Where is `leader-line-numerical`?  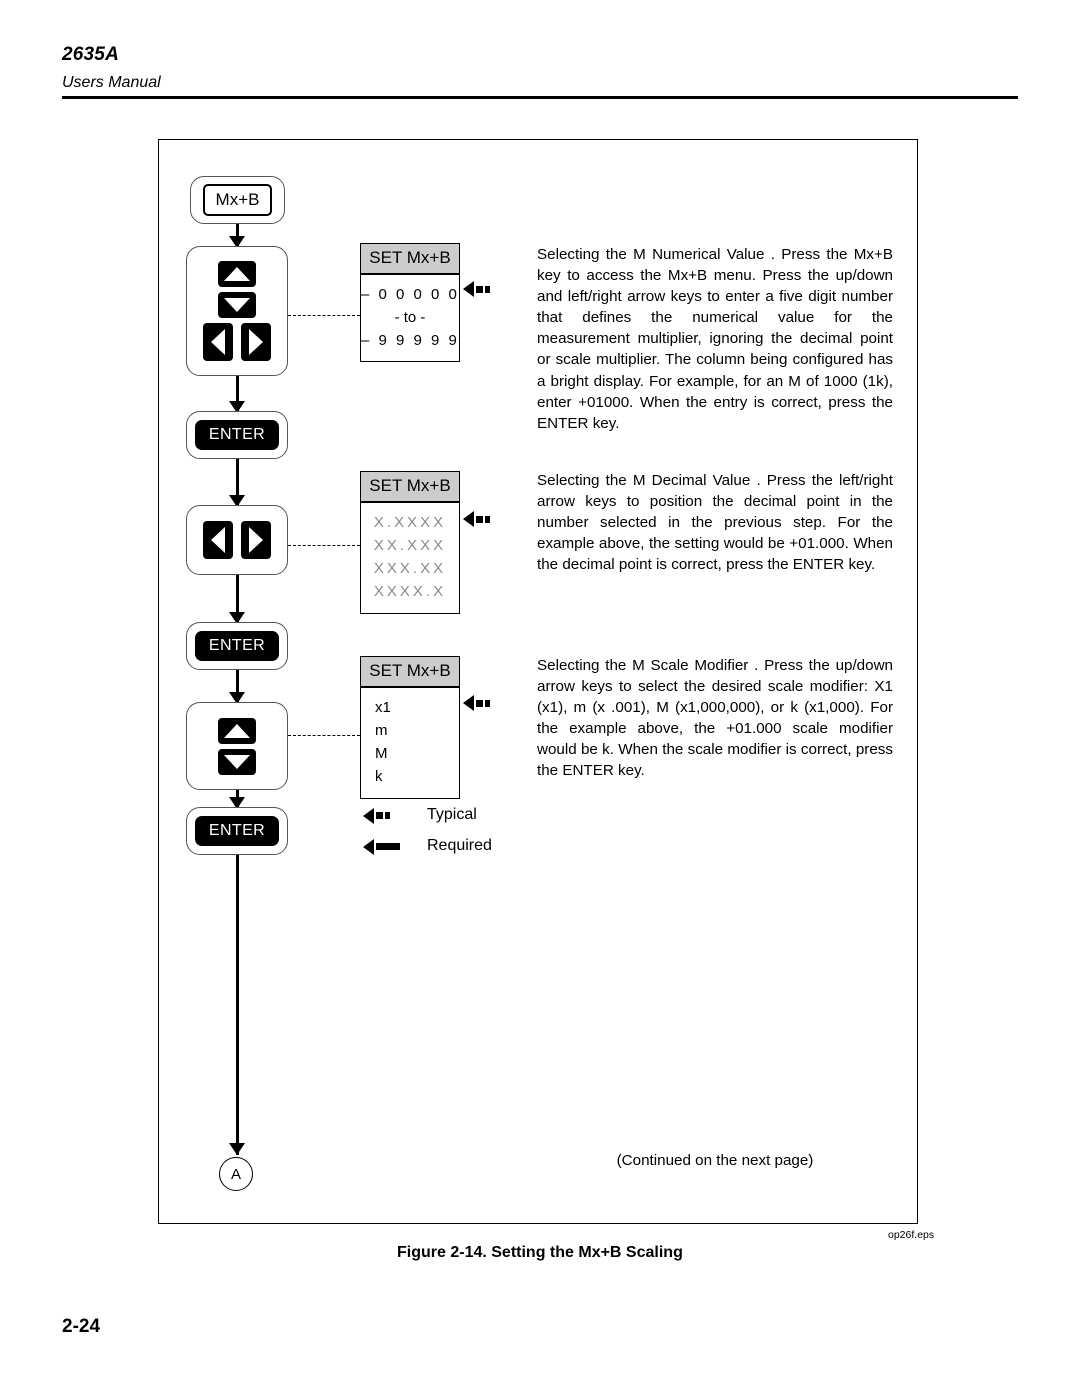 leader-line-numerical is located at coordinates (324, 315).